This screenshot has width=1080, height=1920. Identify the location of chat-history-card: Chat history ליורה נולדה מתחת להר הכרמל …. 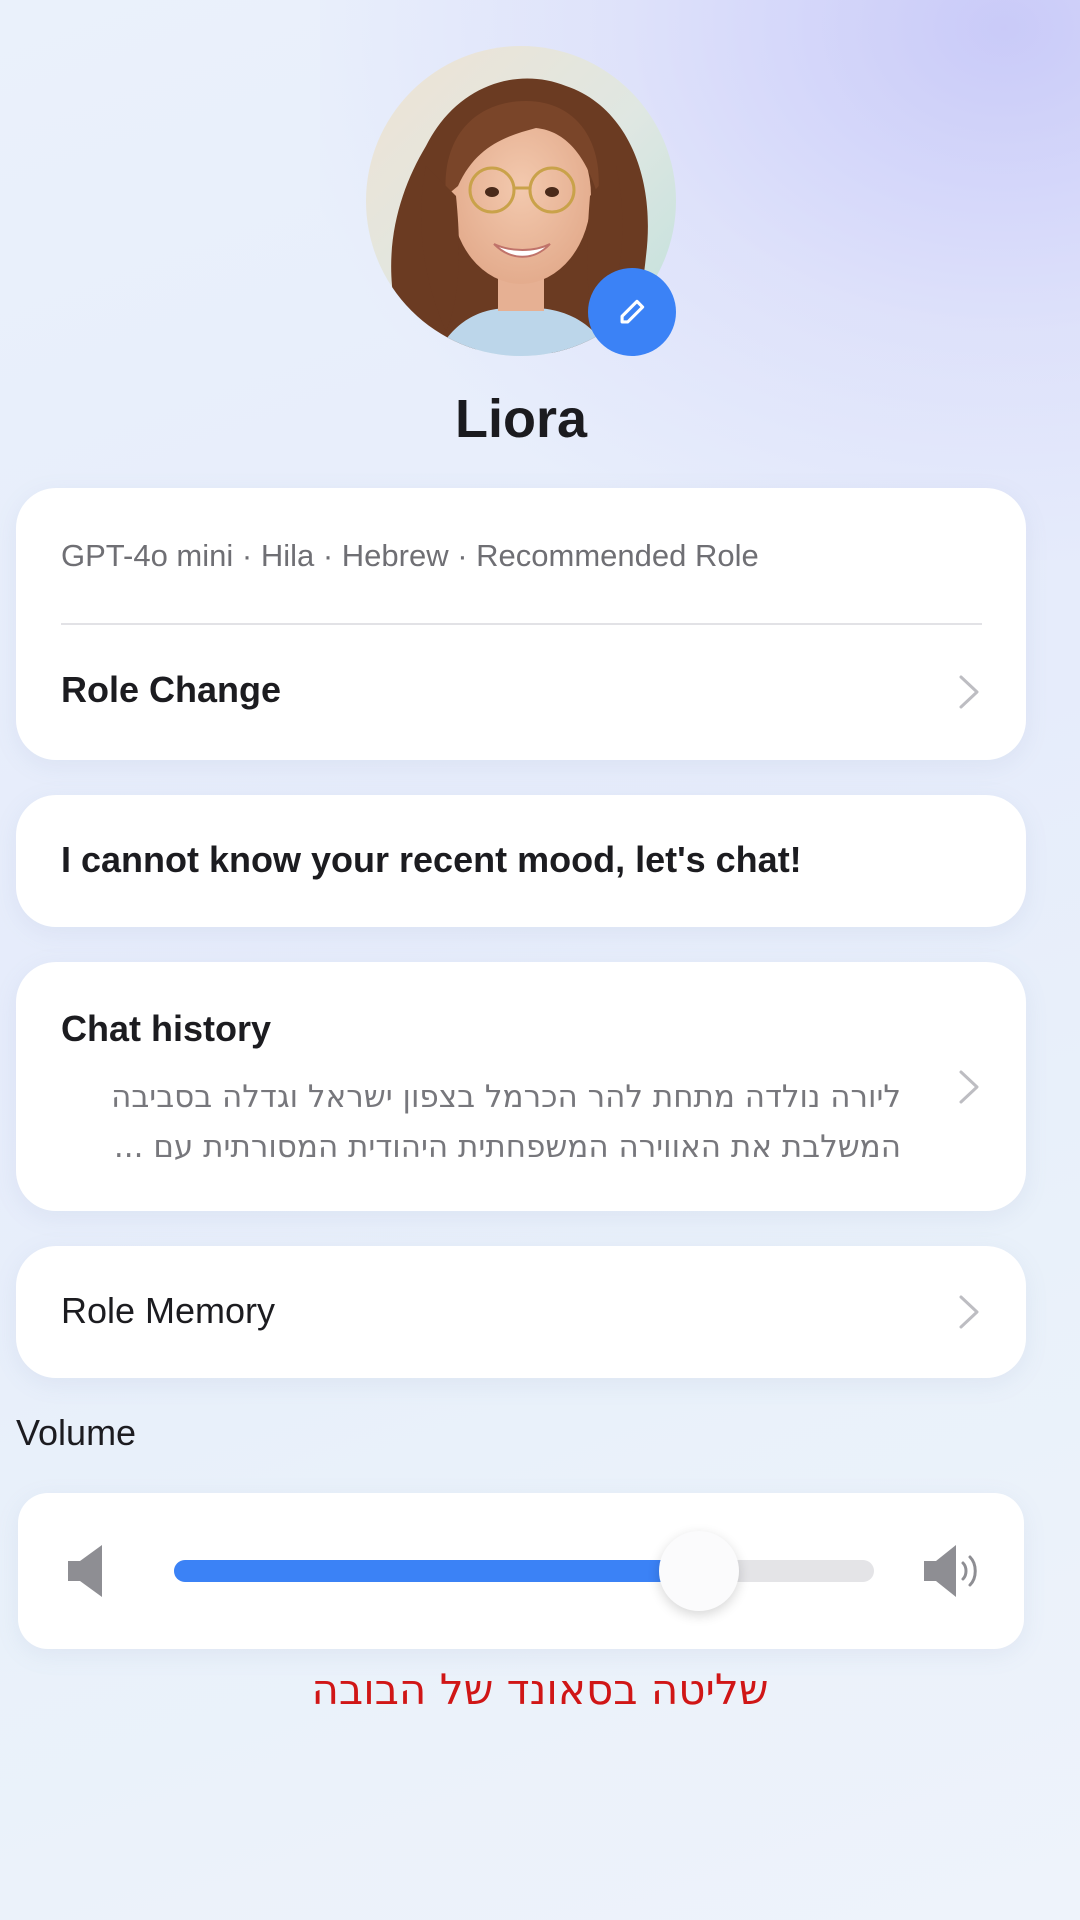
(521, 1086).